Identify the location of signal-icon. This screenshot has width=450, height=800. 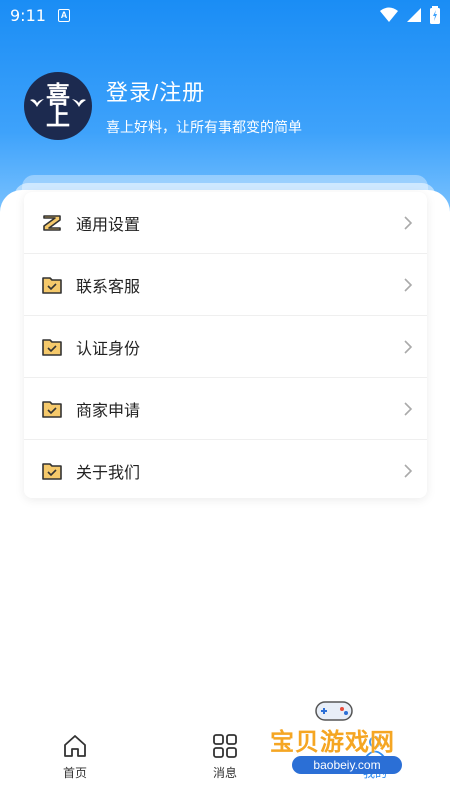
(414, 15).